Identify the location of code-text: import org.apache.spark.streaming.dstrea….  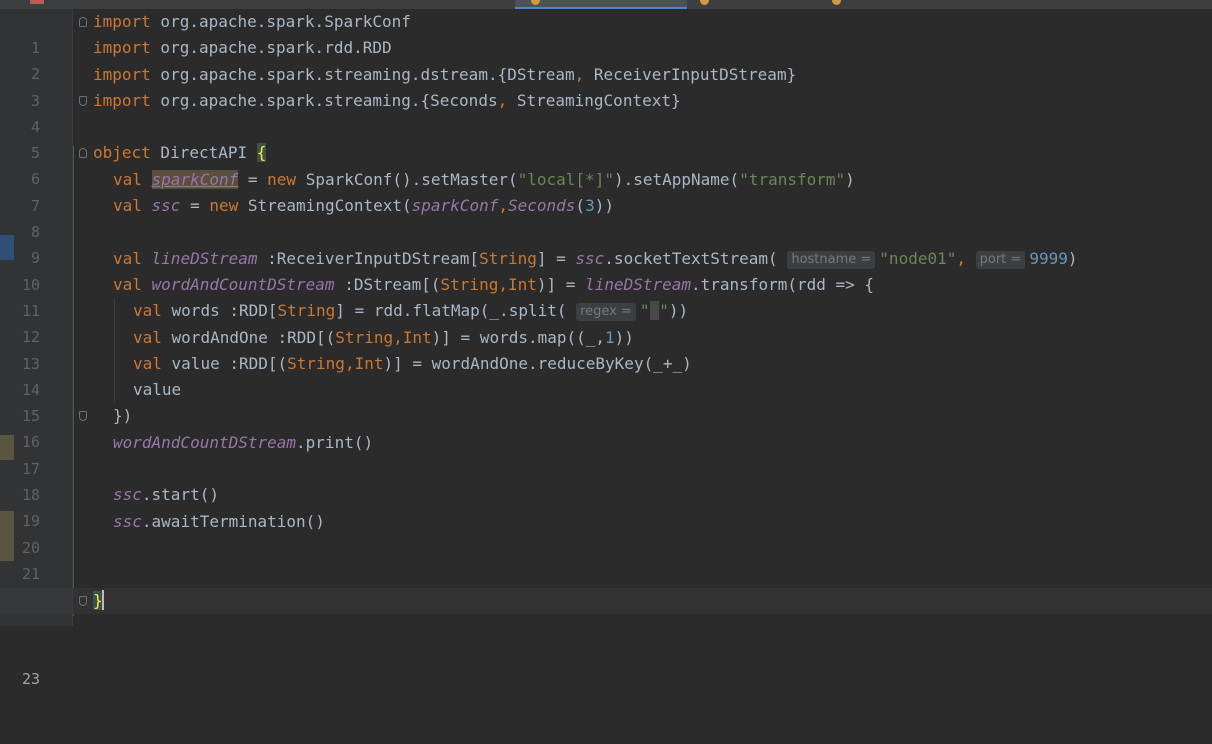
(445, 74).